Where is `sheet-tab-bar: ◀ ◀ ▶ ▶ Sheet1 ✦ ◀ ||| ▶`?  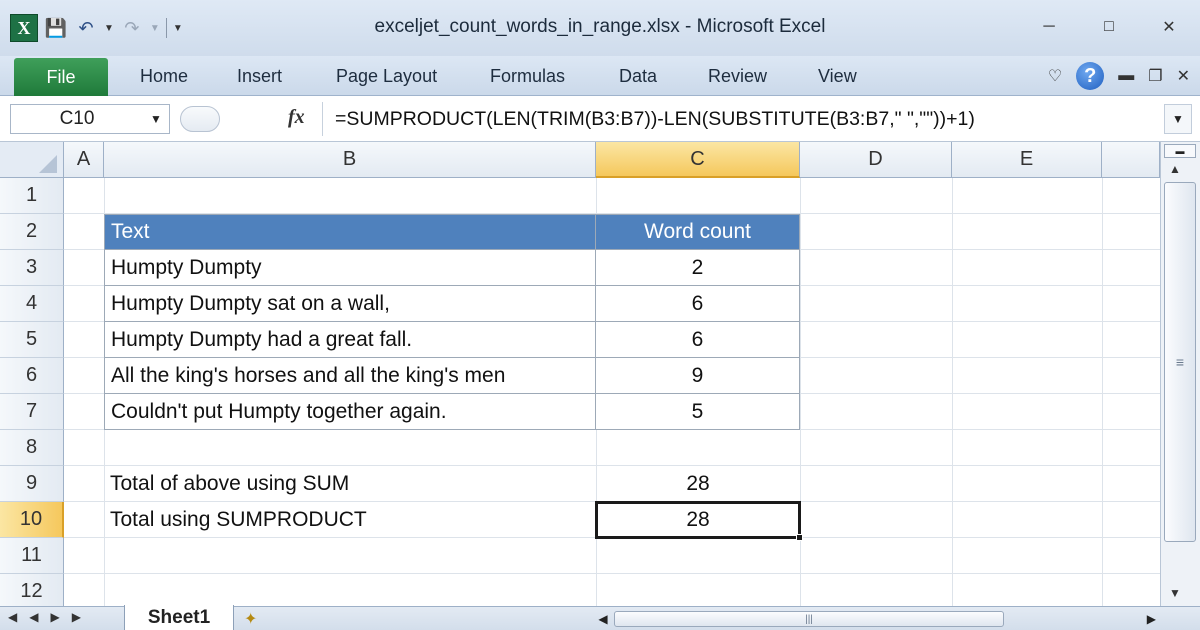
sheet-tab-bar: ◀ ◀ ▶ ▶ Sheet1 ✦ ◀ ||| ▶ is located at coordinates (600, 617).